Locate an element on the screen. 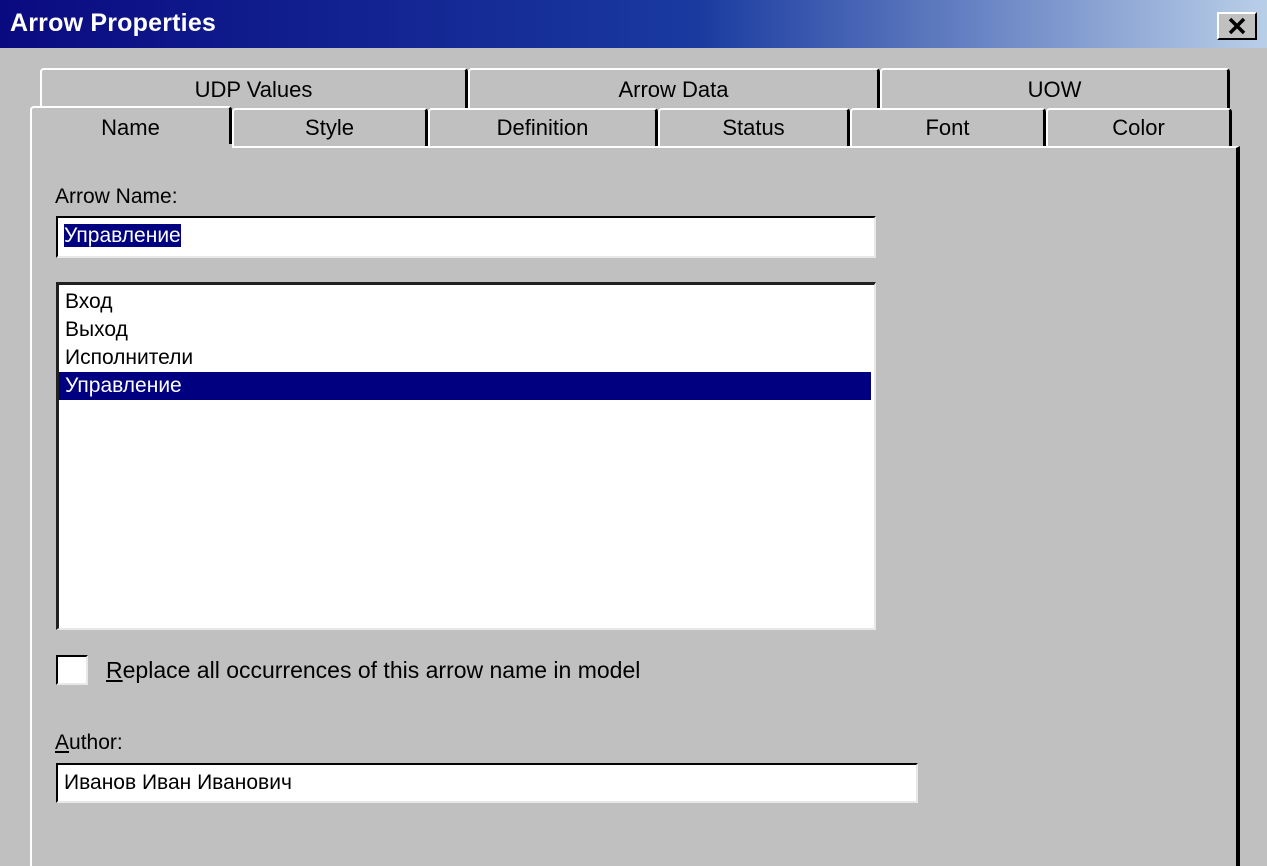  tab-label: Name is located at coordinates (130, 127).